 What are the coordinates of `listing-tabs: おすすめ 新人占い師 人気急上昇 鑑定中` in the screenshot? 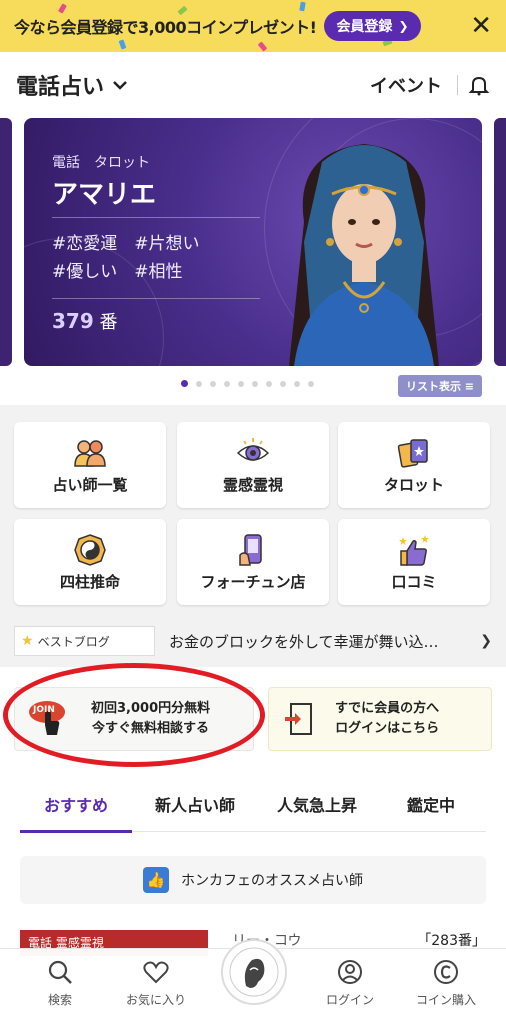 It's located at (253, 804).